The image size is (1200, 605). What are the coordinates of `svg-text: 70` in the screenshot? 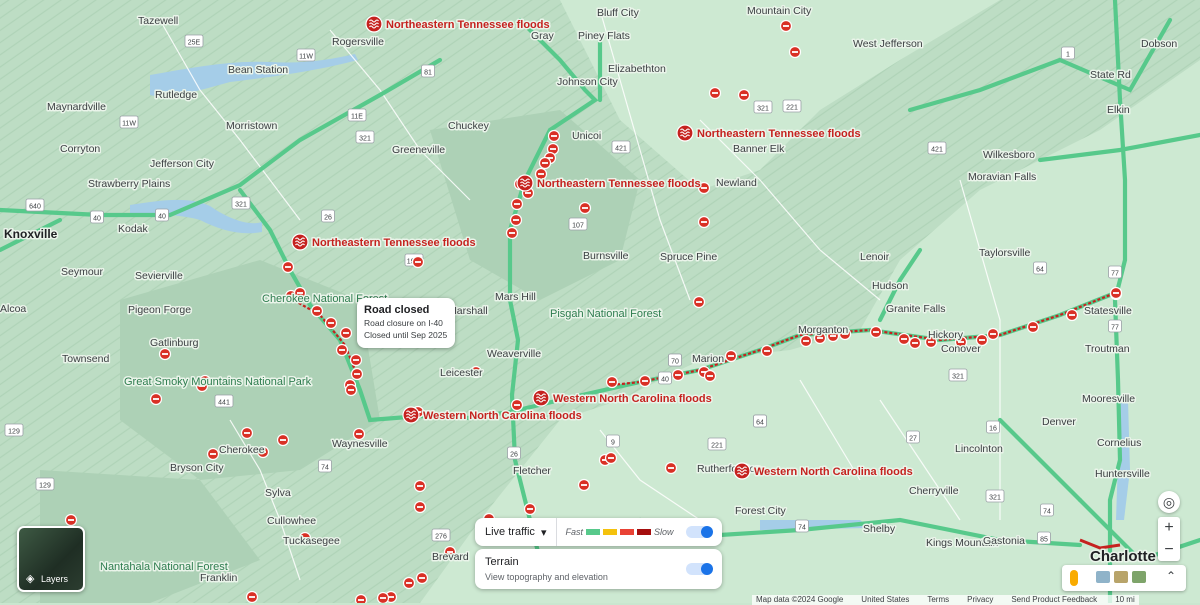 It's located at (675, 362).